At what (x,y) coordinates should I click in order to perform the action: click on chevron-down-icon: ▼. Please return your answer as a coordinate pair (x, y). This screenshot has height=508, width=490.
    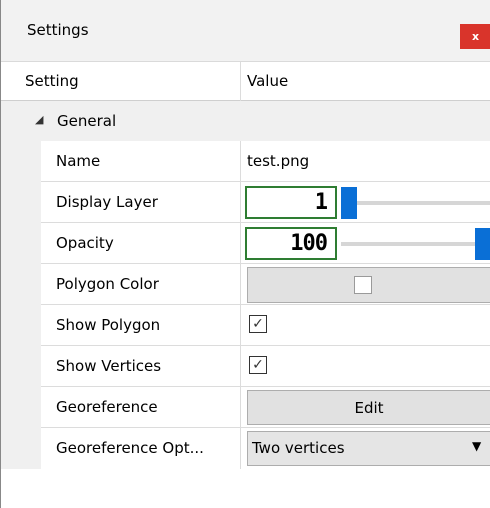
    Looking at the image, I should click on (476, 446).